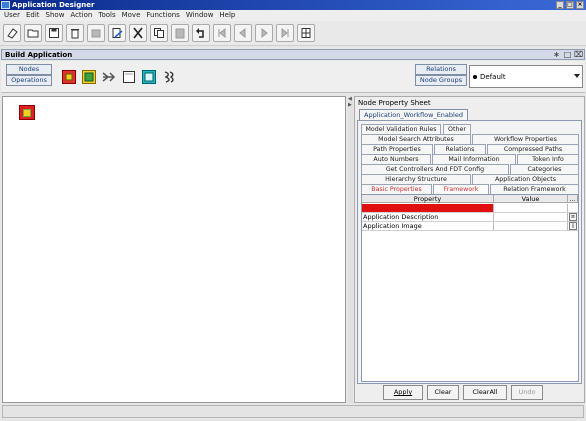 Image resolution: width=586 pixels, height=421 pixels. I want to click on menu-window: Window, so click(200, 15).